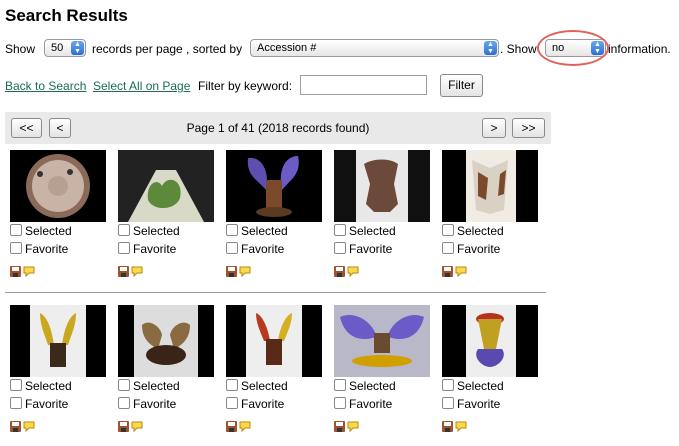 This screenshot has height=446, width=679. I want to click on next-page-button: >, so click(494, 128).